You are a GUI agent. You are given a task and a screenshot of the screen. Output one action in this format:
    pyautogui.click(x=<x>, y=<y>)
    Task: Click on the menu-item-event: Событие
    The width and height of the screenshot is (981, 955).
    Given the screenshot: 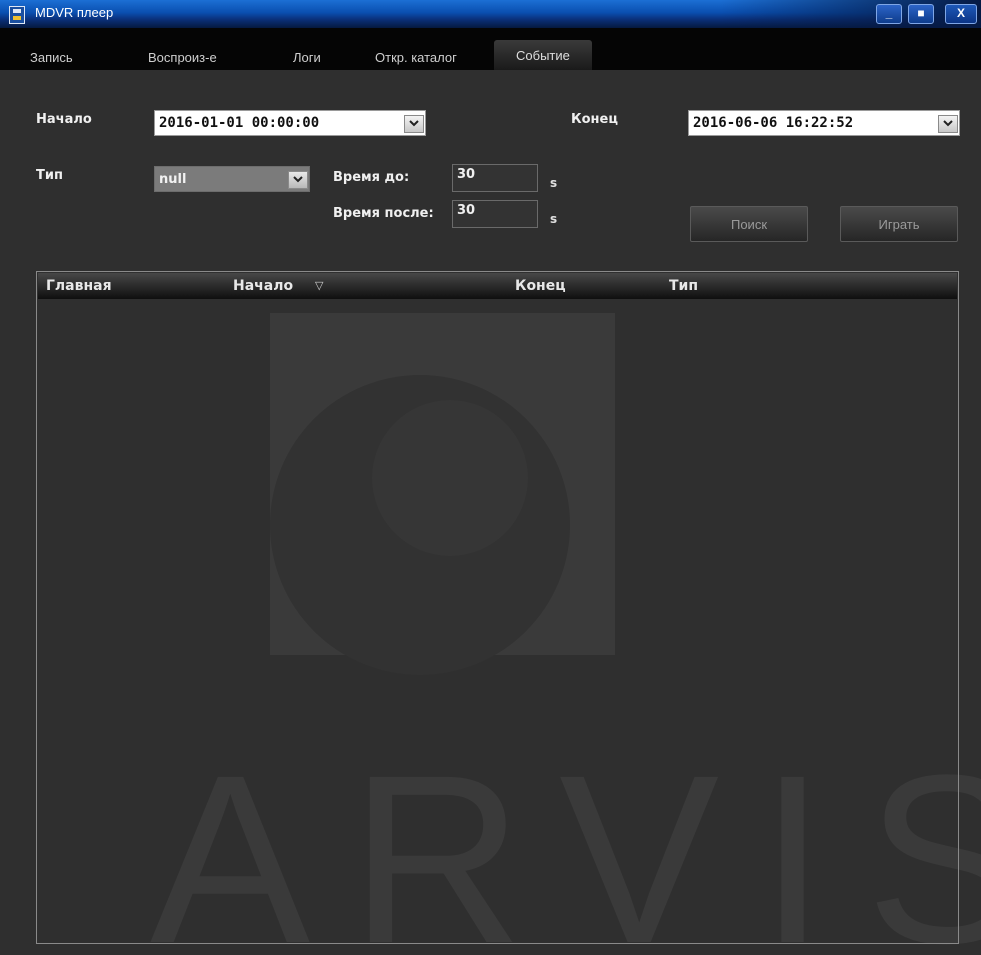 What is the action you would take?
    pyautogui.click(x=543, y=55)
    